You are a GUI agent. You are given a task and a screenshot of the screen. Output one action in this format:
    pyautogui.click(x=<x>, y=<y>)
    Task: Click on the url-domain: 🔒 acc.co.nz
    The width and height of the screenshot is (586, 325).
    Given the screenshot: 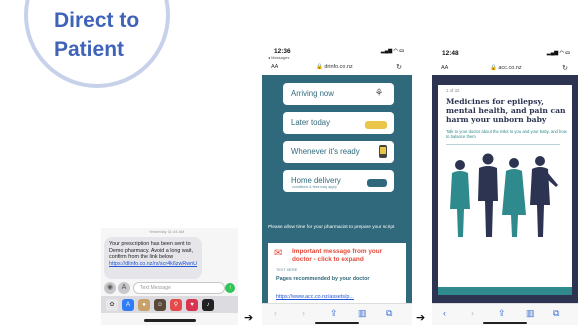 What is the action you would take?
    pyautogui.click(x=506, y=68)
    